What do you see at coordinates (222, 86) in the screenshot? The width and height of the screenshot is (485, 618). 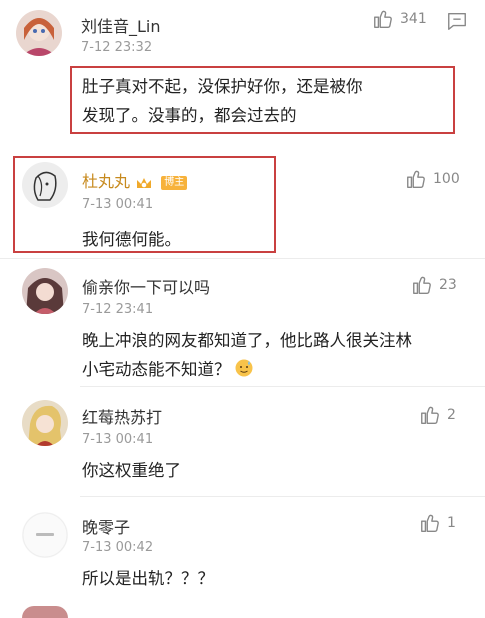 I see `comment-line: 肚子真对不起，没保护好你，还是被你` at bounding box center [222, 86].